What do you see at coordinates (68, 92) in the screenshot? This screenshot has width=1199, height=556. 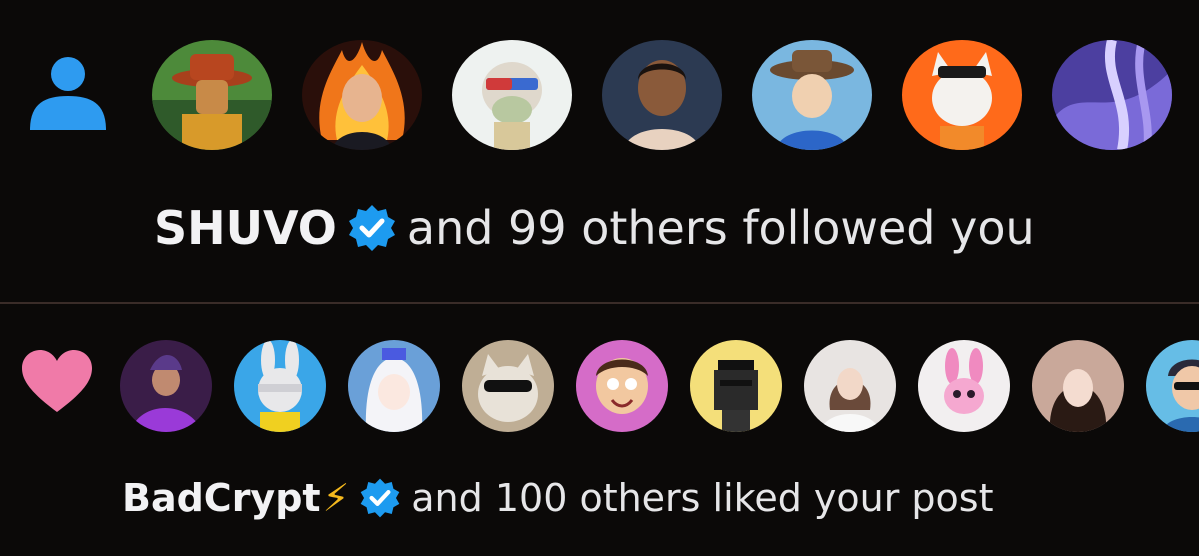 I see `person-icon` at bounding box center [68, 92].